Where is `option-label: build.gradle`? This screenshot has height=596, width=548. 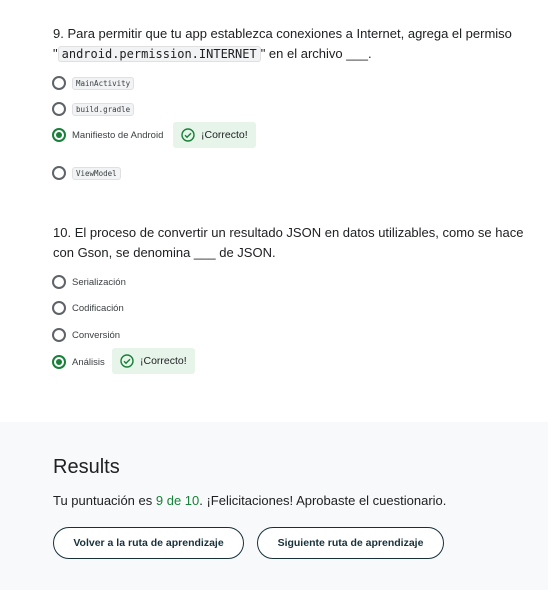 option-label: build.gradle is located at coordinates (103, 109).